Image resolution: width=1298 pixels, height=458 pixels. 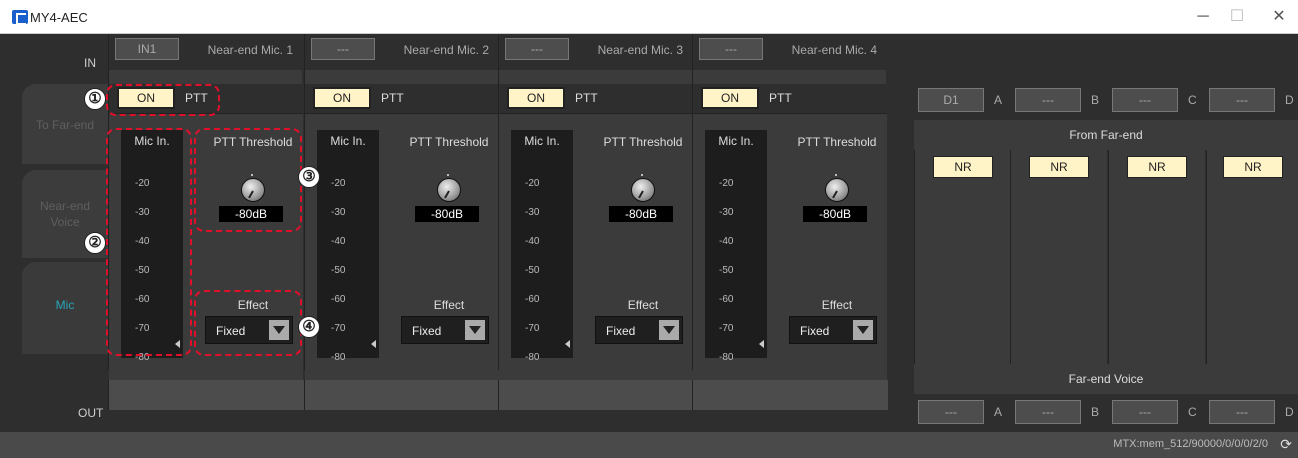 I want to click on tab-mic: Mic, so click(x=65, y=308).